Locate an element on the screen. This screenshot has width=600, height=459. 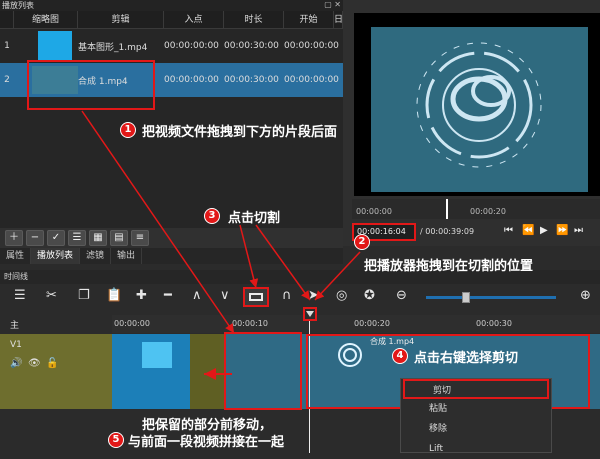
annotation-5-badge: 5 is located at coordinates (116, 440).